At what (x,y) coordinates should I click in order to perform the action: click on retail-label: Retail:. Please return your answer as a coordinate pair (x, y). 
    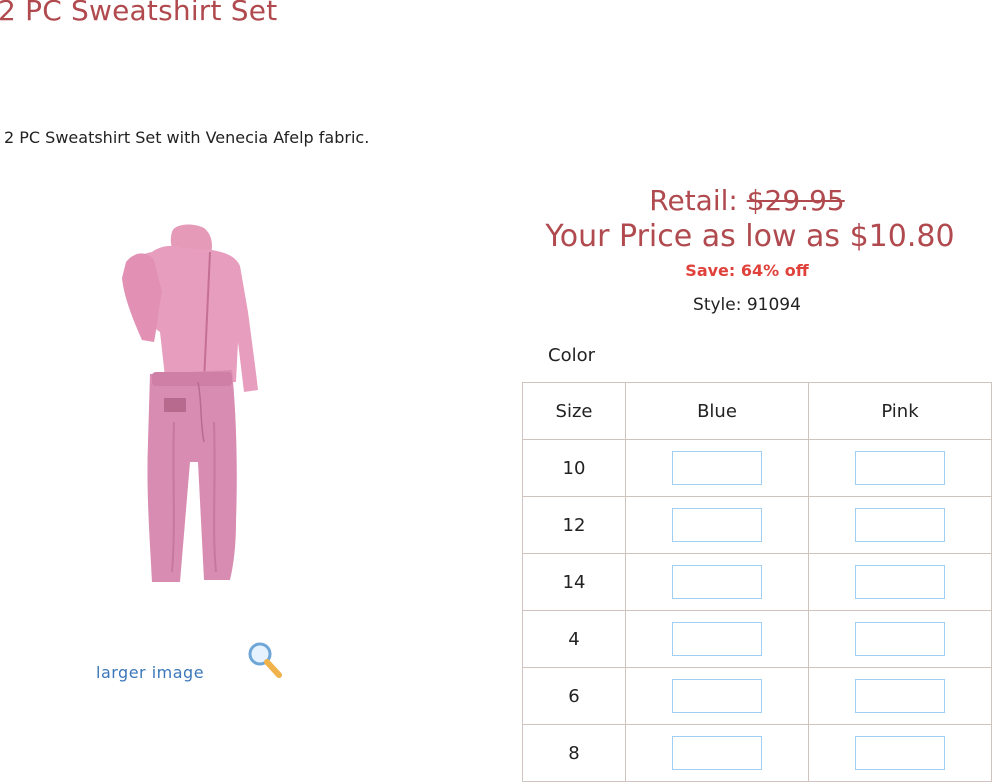
    Looking at the image, I should click on (698, 200).